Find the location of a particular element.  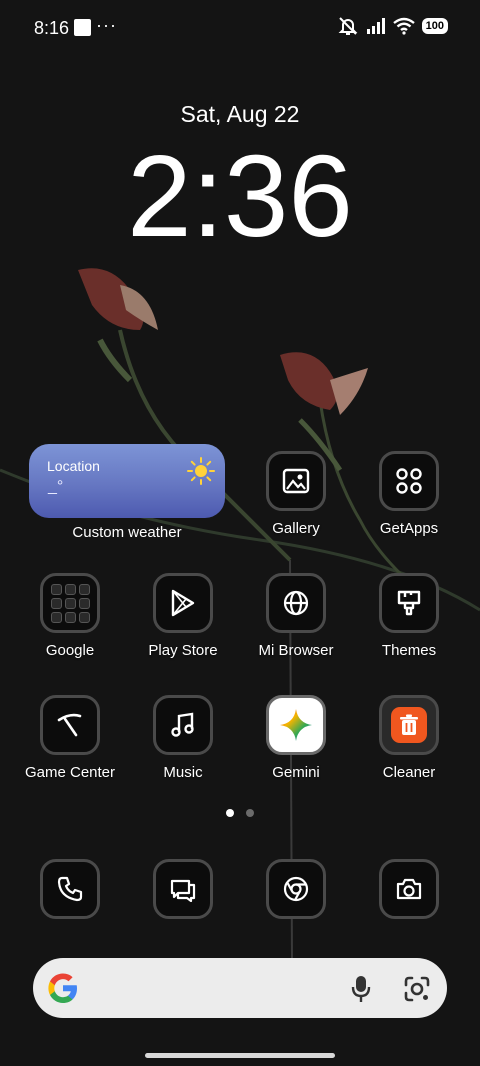

app-gemini: Gemini is located at coordinates (296, 738).